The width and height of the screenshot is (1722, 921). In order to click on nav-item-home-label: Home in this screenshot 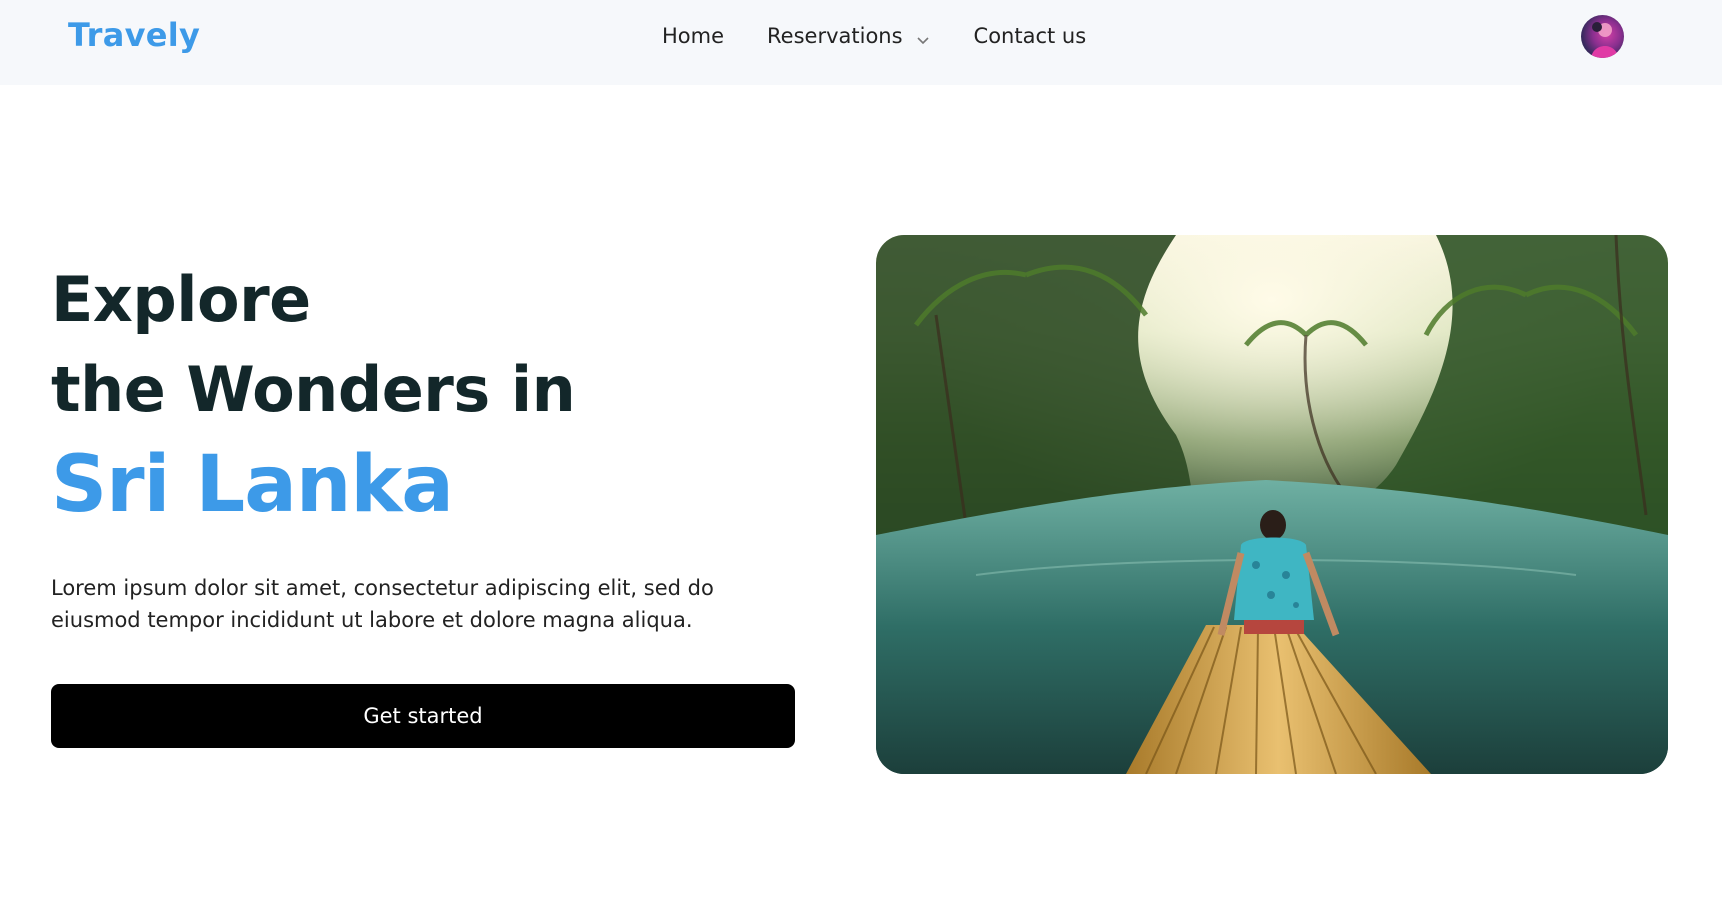, I will do `click(693, 36)`.